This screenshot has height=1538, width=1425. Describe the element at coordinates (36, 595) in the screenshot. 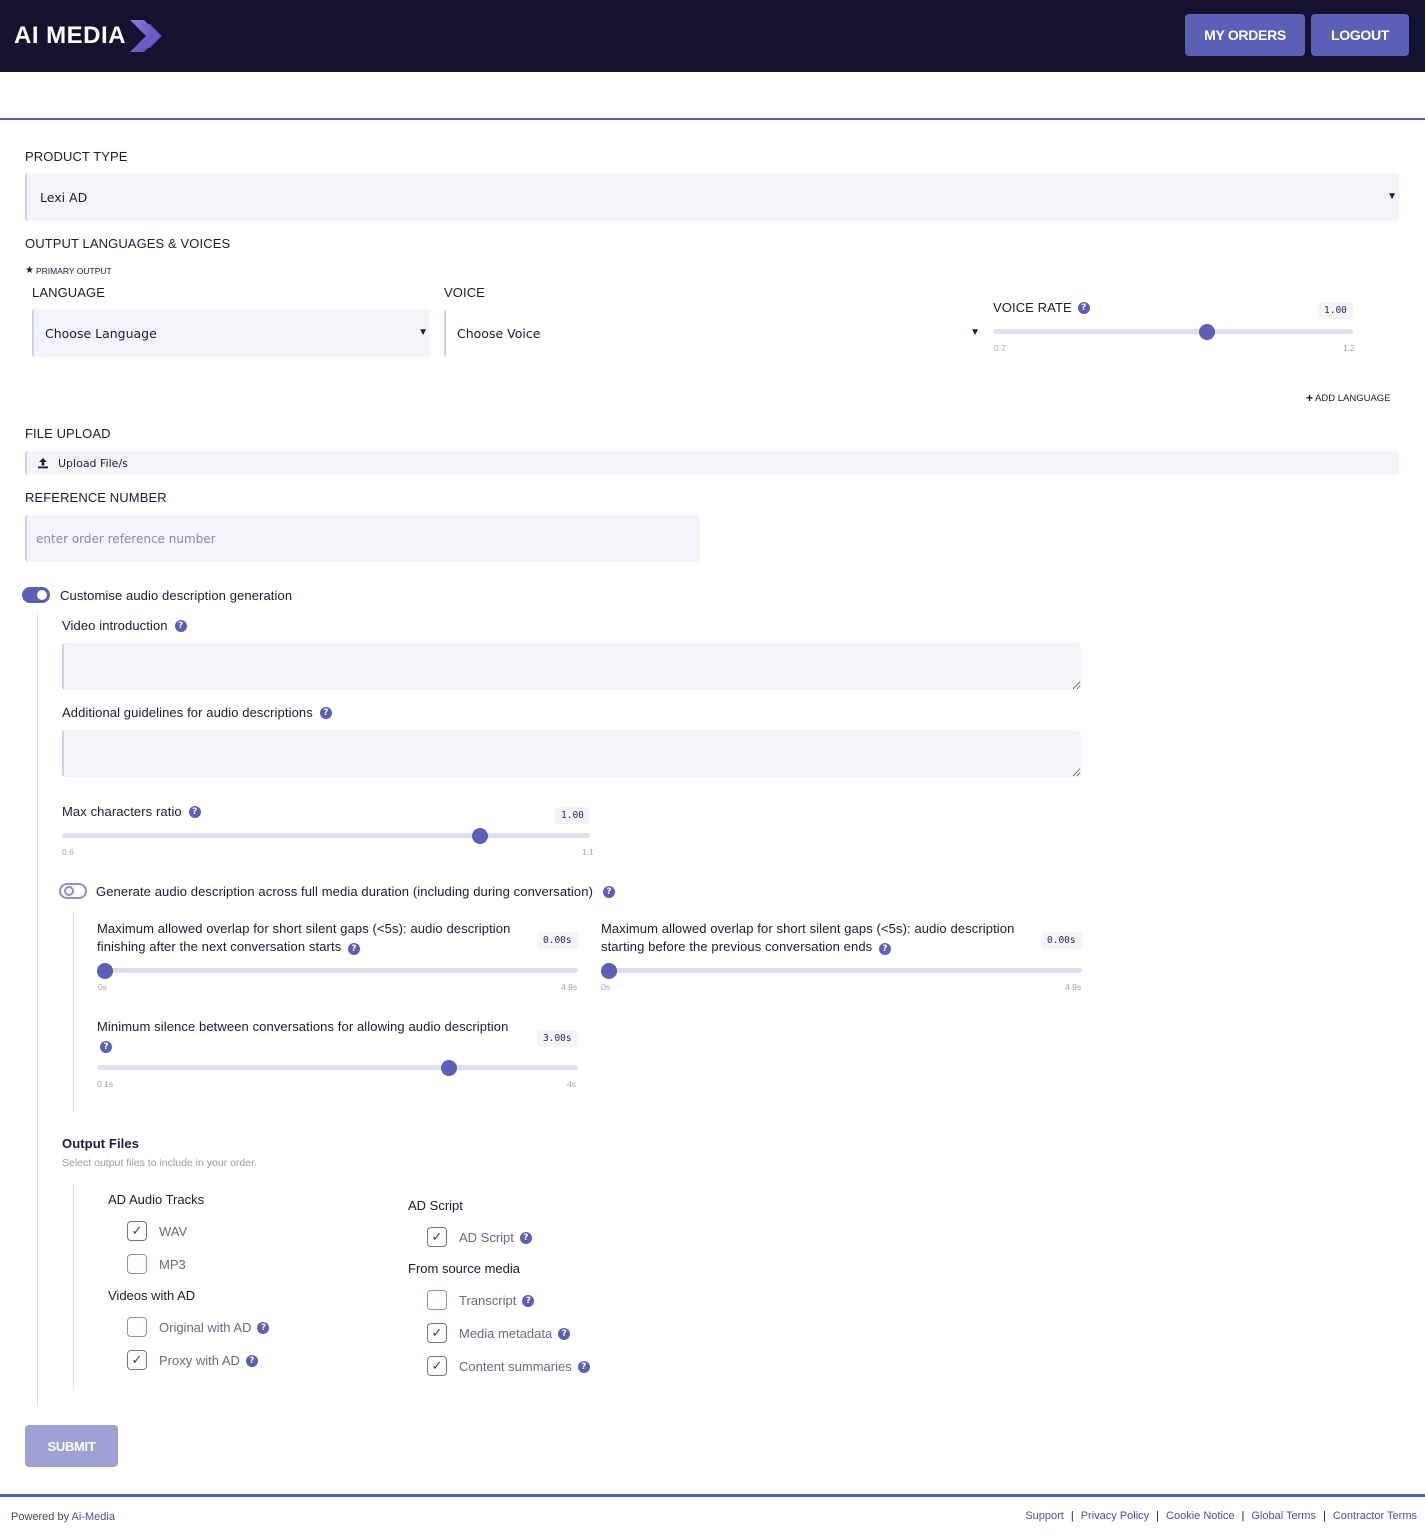

I see `customise-toggle` at that location.